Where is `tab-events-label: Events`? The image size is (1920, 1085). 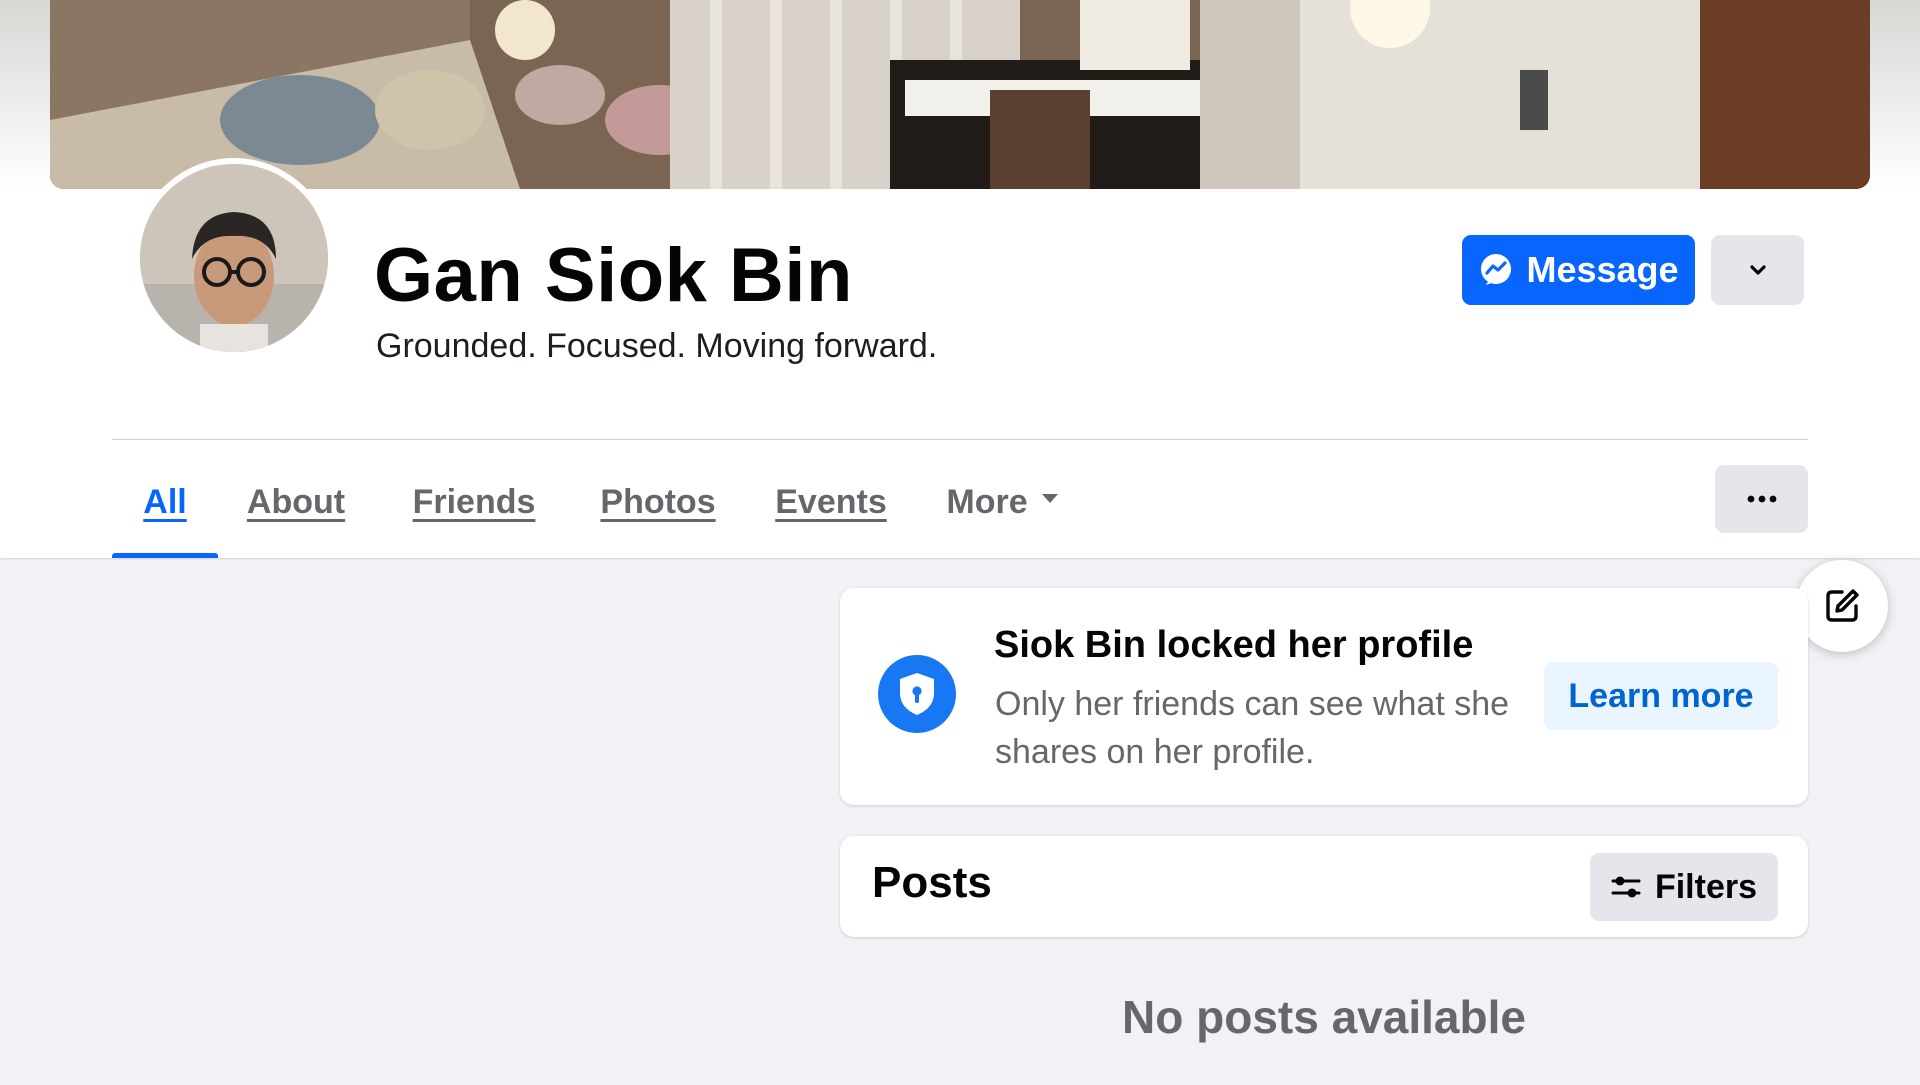
tab-events-label: Events is located at coordinates (831, 501).